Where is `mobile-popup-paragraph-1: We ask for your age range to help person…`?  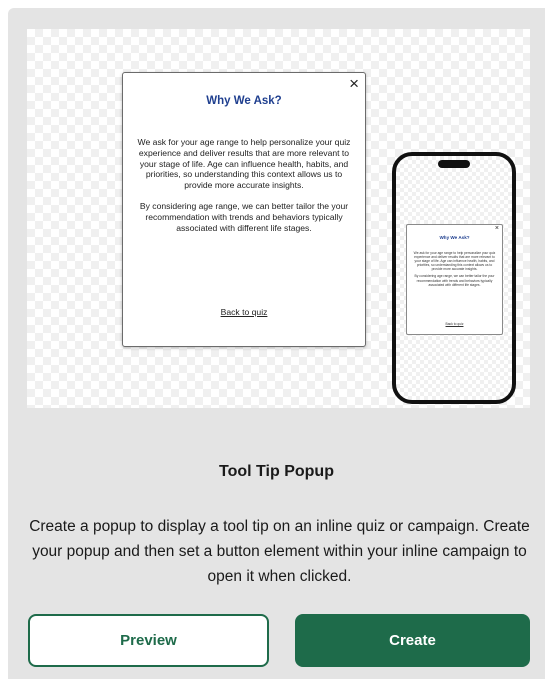
mobile-popup-paragraph-1: We ask for your age range to help person… is located at coordinates (454, 261).